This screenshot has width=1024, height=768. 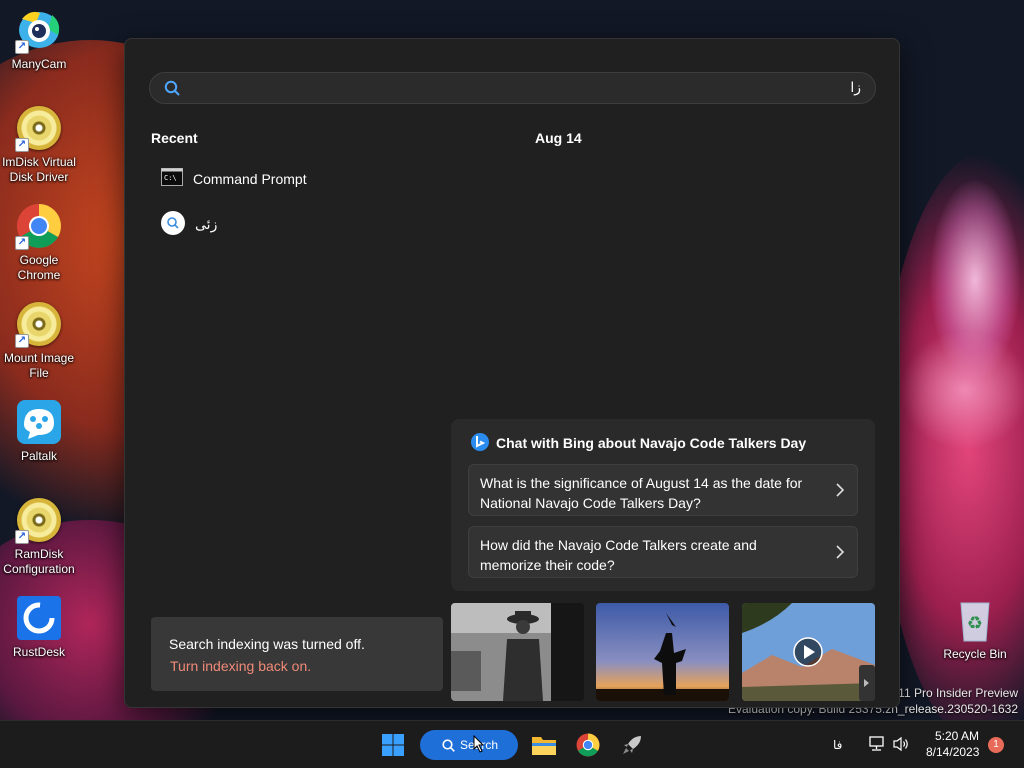 I want to click on clock-time: 5:20 AM, so click(x=957, y=736).